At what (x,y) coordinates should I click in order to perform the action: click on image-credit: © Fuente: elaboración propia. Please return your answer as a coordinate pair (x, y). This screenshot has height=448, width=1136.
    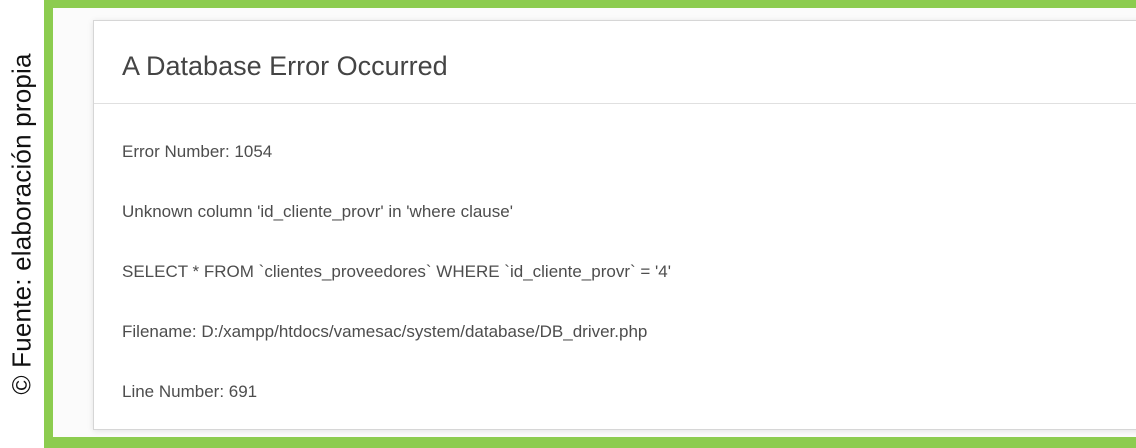
    Looking at the image, I should click on (21, 224).